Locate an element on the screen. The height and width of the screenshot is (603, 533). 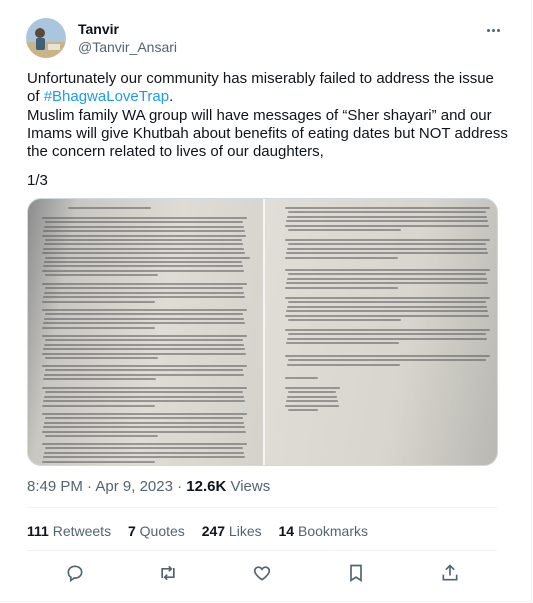
tweet-timestamp: 8:49 PM · Apr 9, 2023 · 12.6K Views is located at coordinates (148, 486).